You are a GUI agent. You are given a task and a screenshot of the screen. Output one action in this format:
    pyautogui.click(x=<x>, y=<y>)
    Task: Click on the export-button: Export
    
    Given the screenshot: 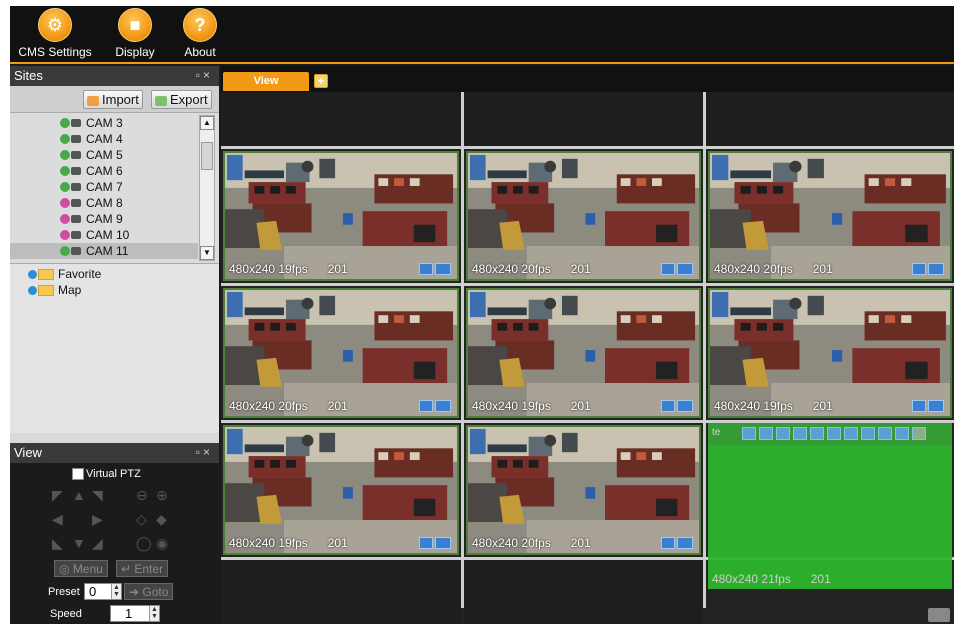 What is the action you would take?
    pyautogui.click(x=181, y=99)
    